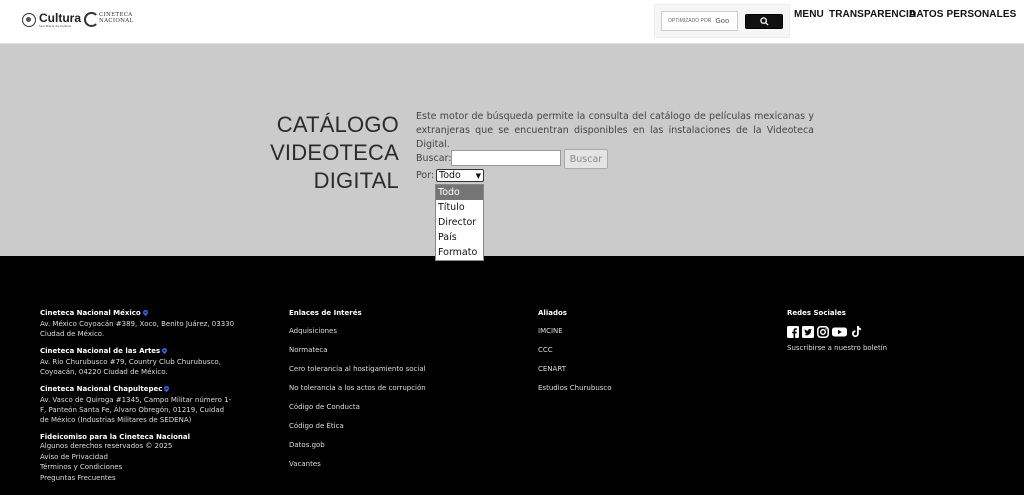 Image resolution: width=1024 pixels, height=495 pixels. Describe the element at coordinates (100, 351) in the screenshot. I see `location-title: Cineteca Nacional de las Artes` at that location.